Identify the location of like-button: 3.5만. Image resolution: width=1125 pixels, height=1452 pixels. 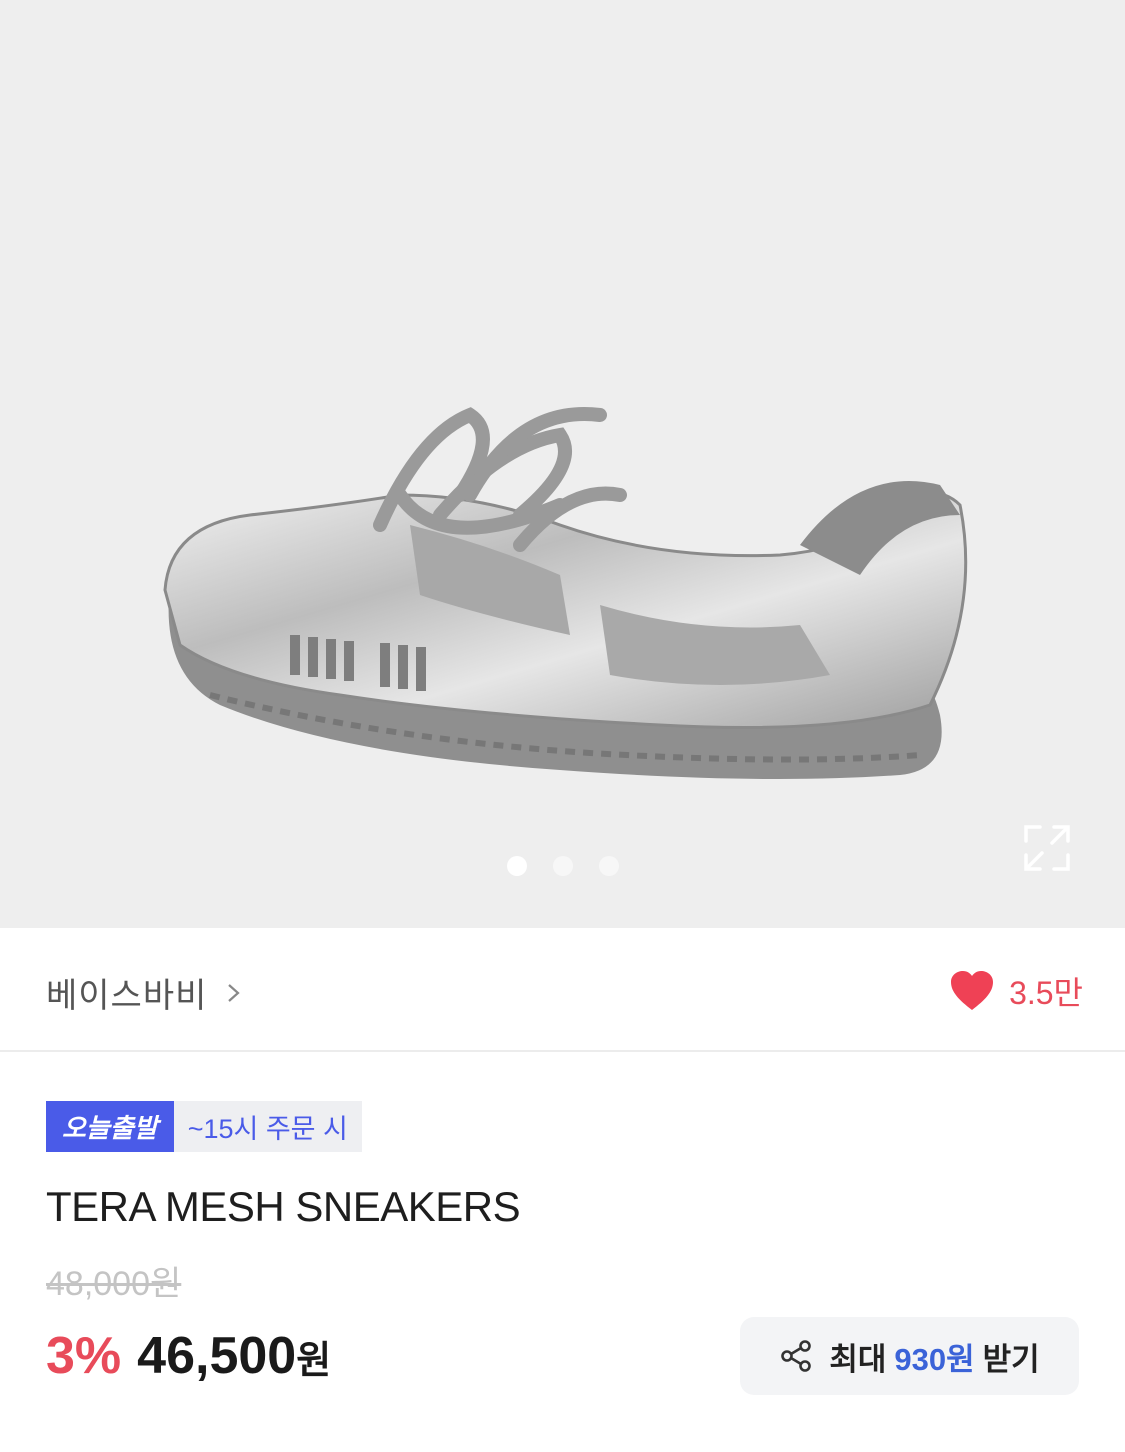
(1016, 991).